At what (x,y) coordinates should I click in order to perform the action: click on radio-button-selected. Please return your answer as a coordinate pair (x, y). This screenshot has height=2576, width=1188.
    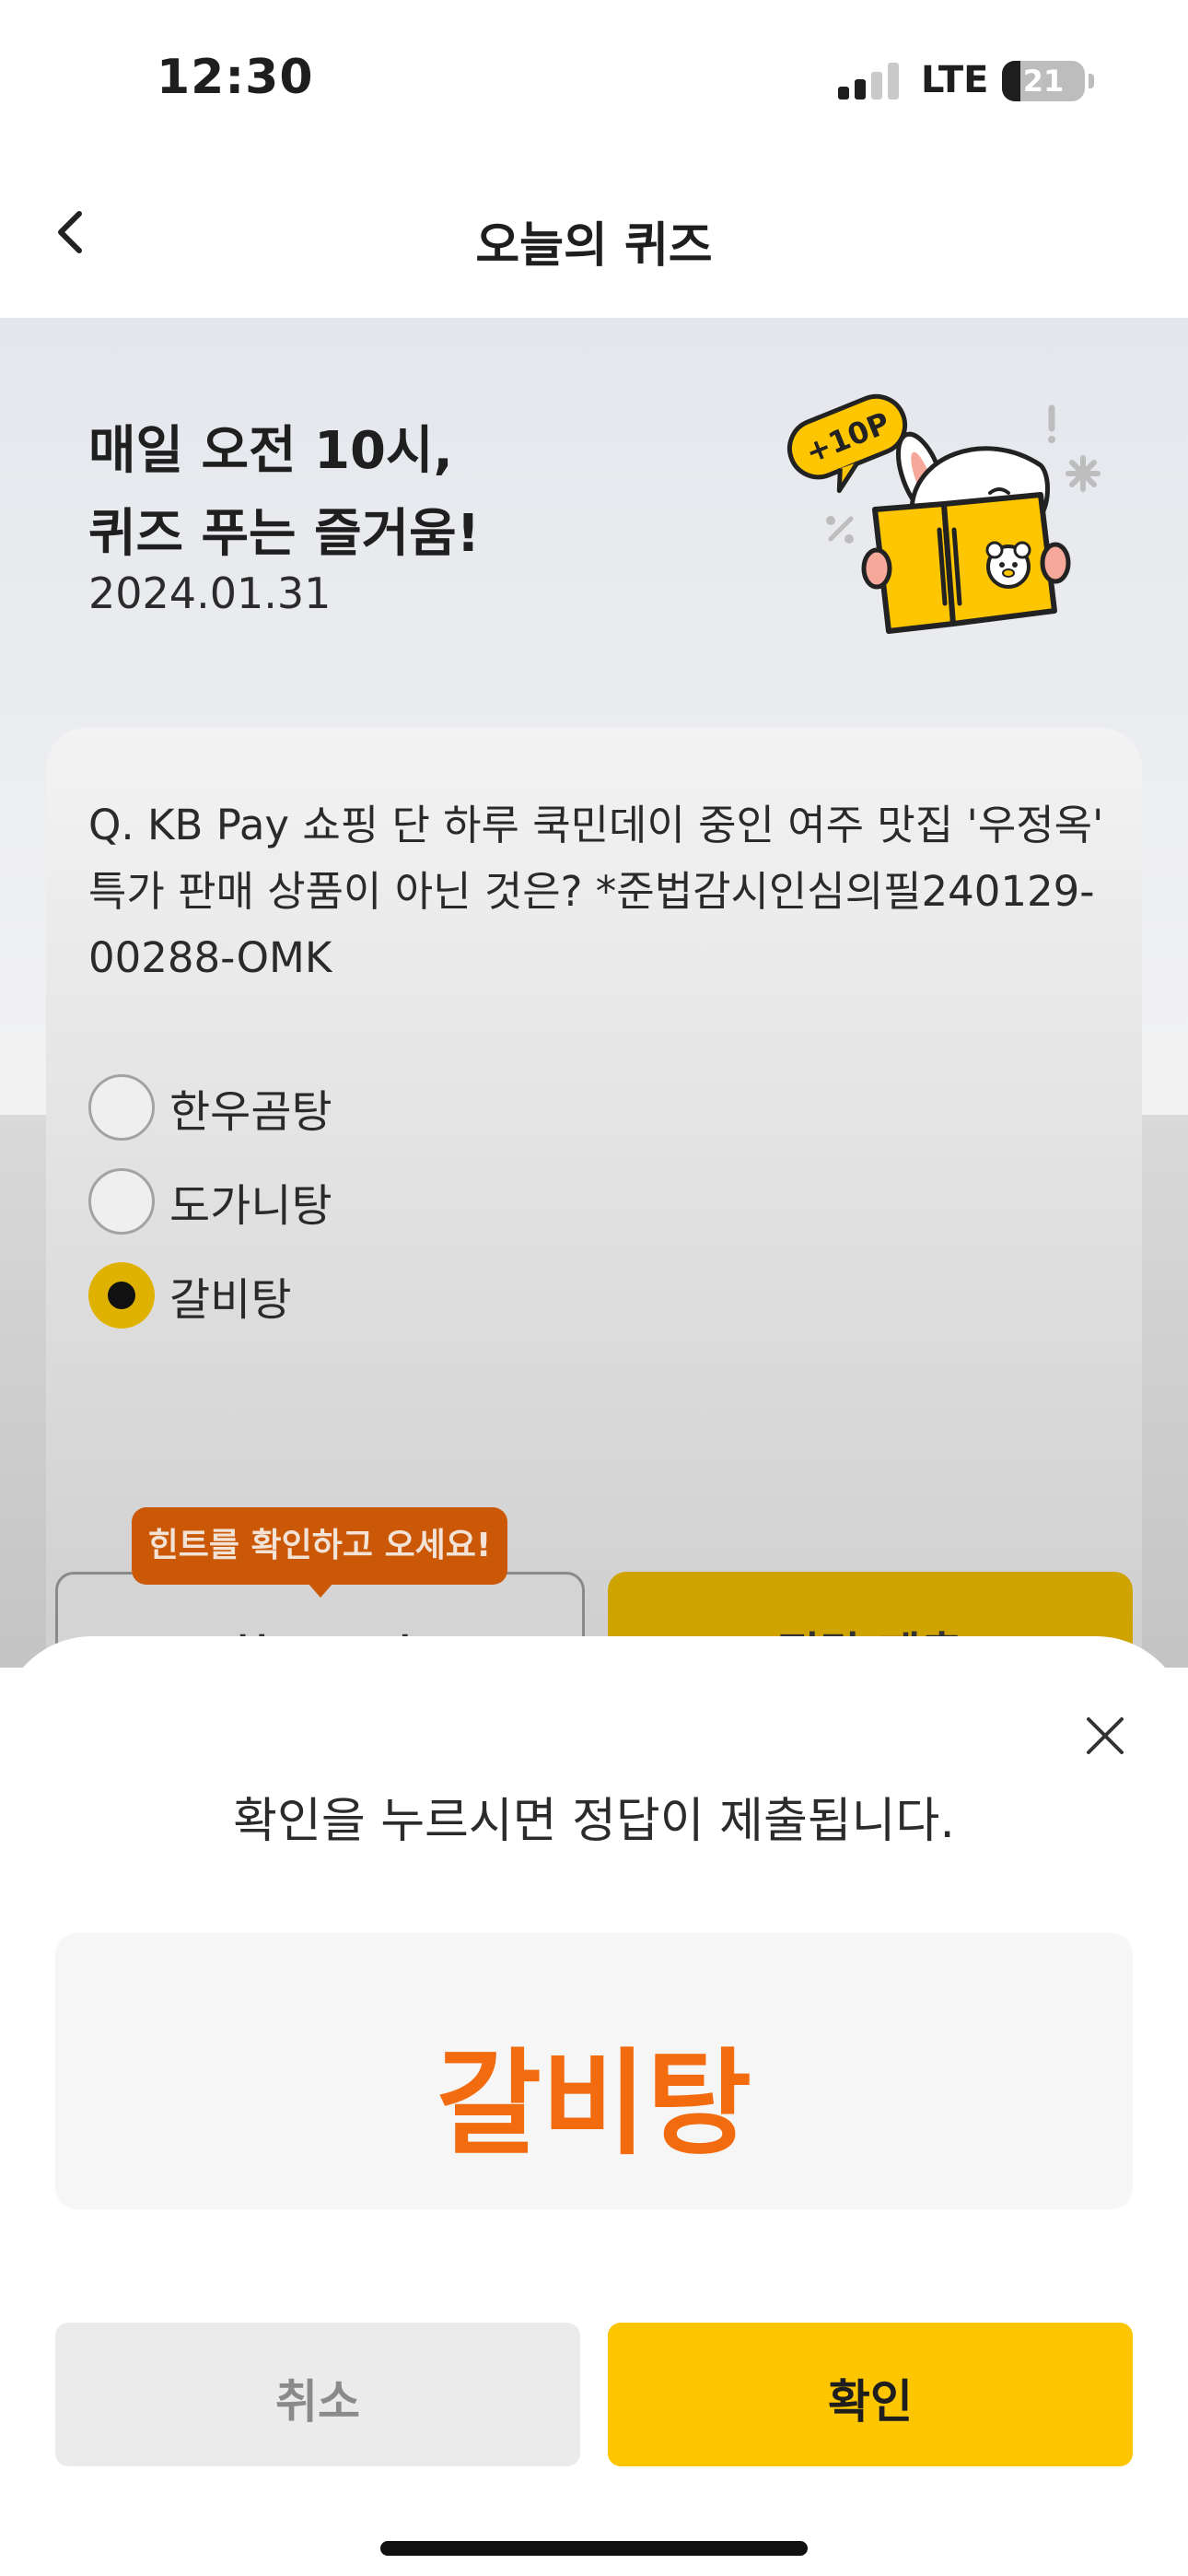
    Looking at the image, I should click on (121, 1295).